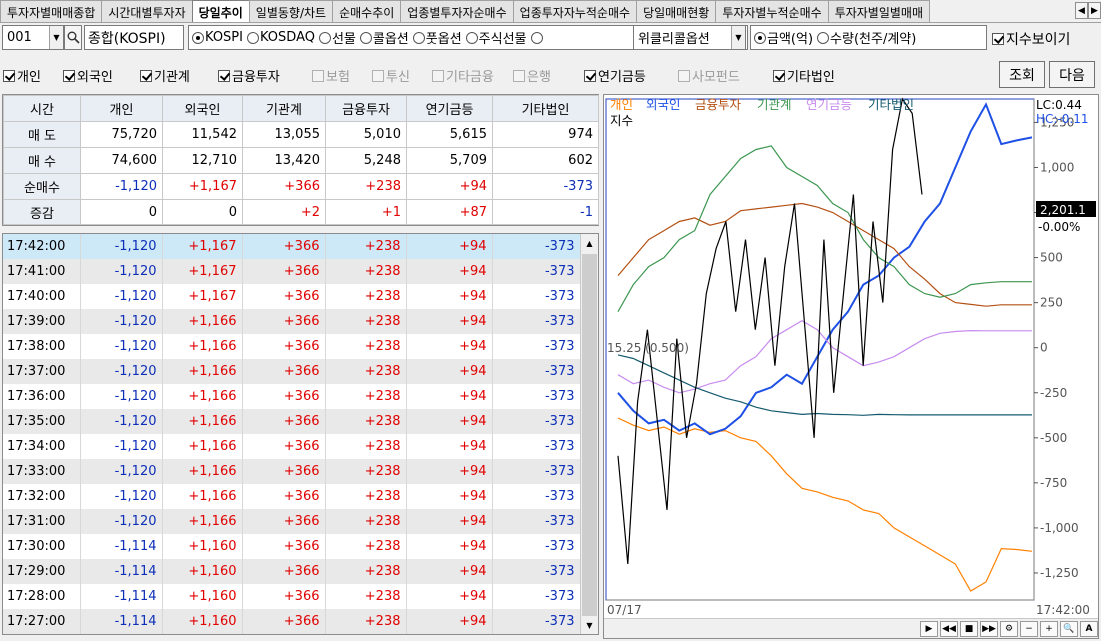 Image resolution: width=1101 pixels, height=641 pixels. Describe the element at coordinates (575, 11) in the screenshot. I see `tab-6: 업종투자자누적순매수` at that location.